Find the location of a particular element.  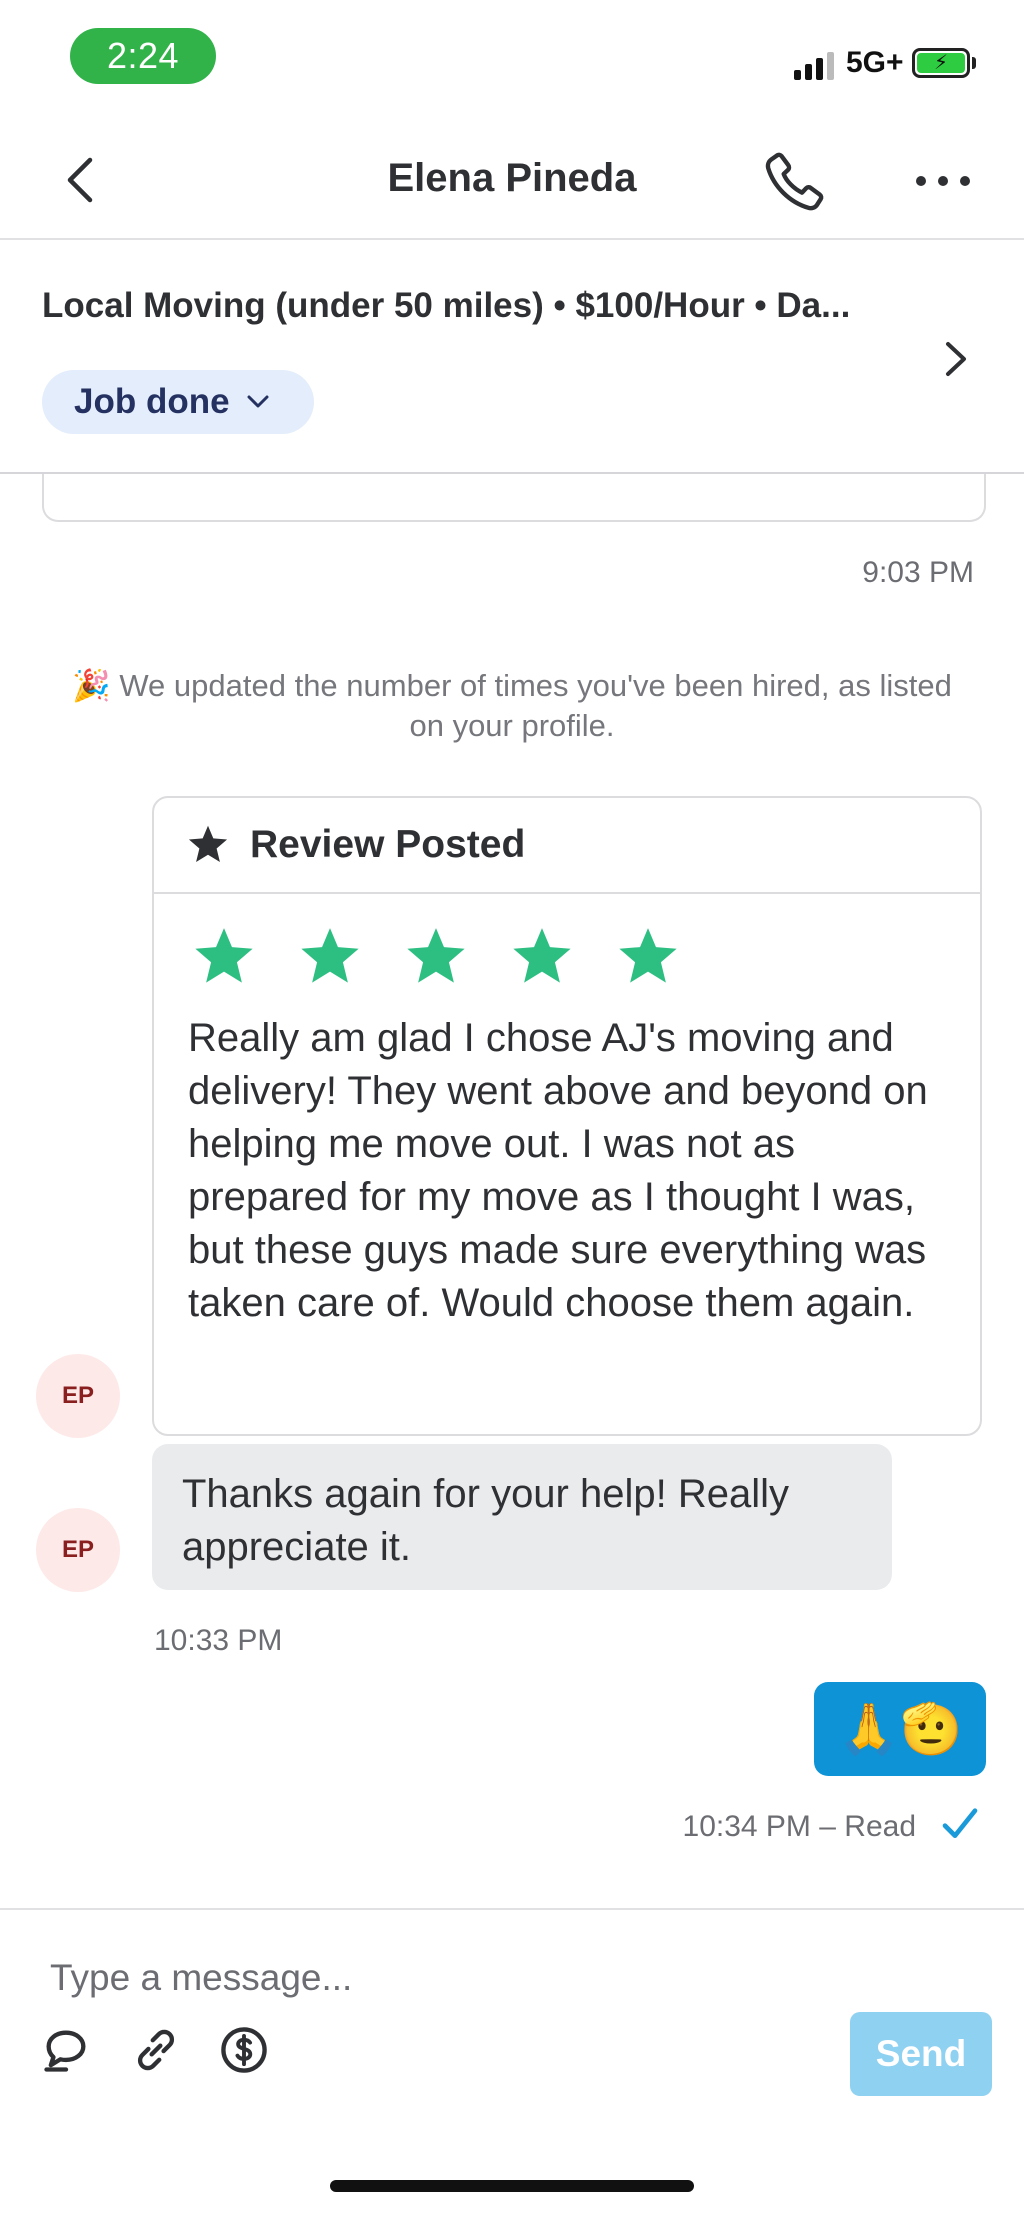

network-label: 5G+ is located at coordinates (875, 62).